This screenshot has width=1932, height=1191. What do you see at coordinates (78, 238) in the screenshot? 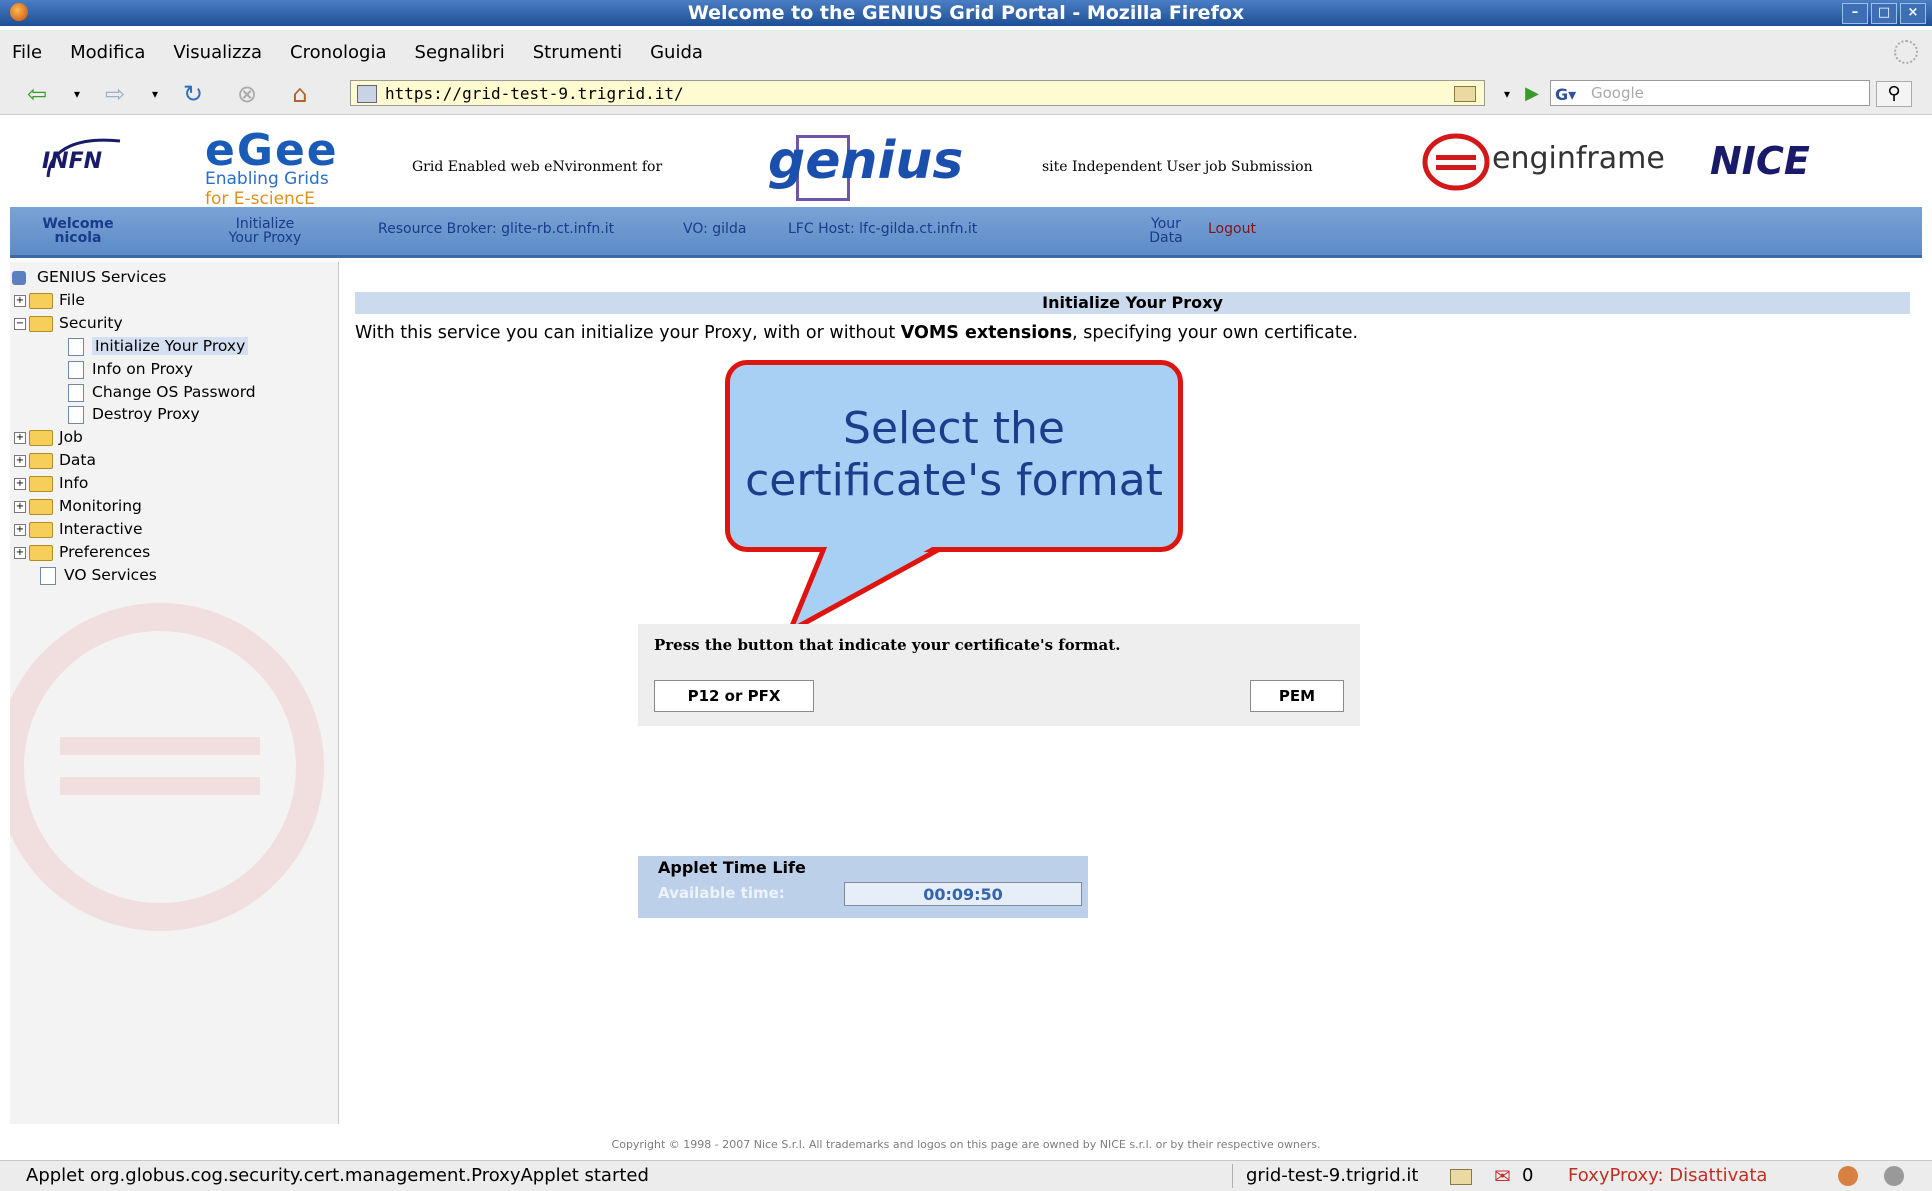
I see `username: nicola` at bounding box center [78, 238].